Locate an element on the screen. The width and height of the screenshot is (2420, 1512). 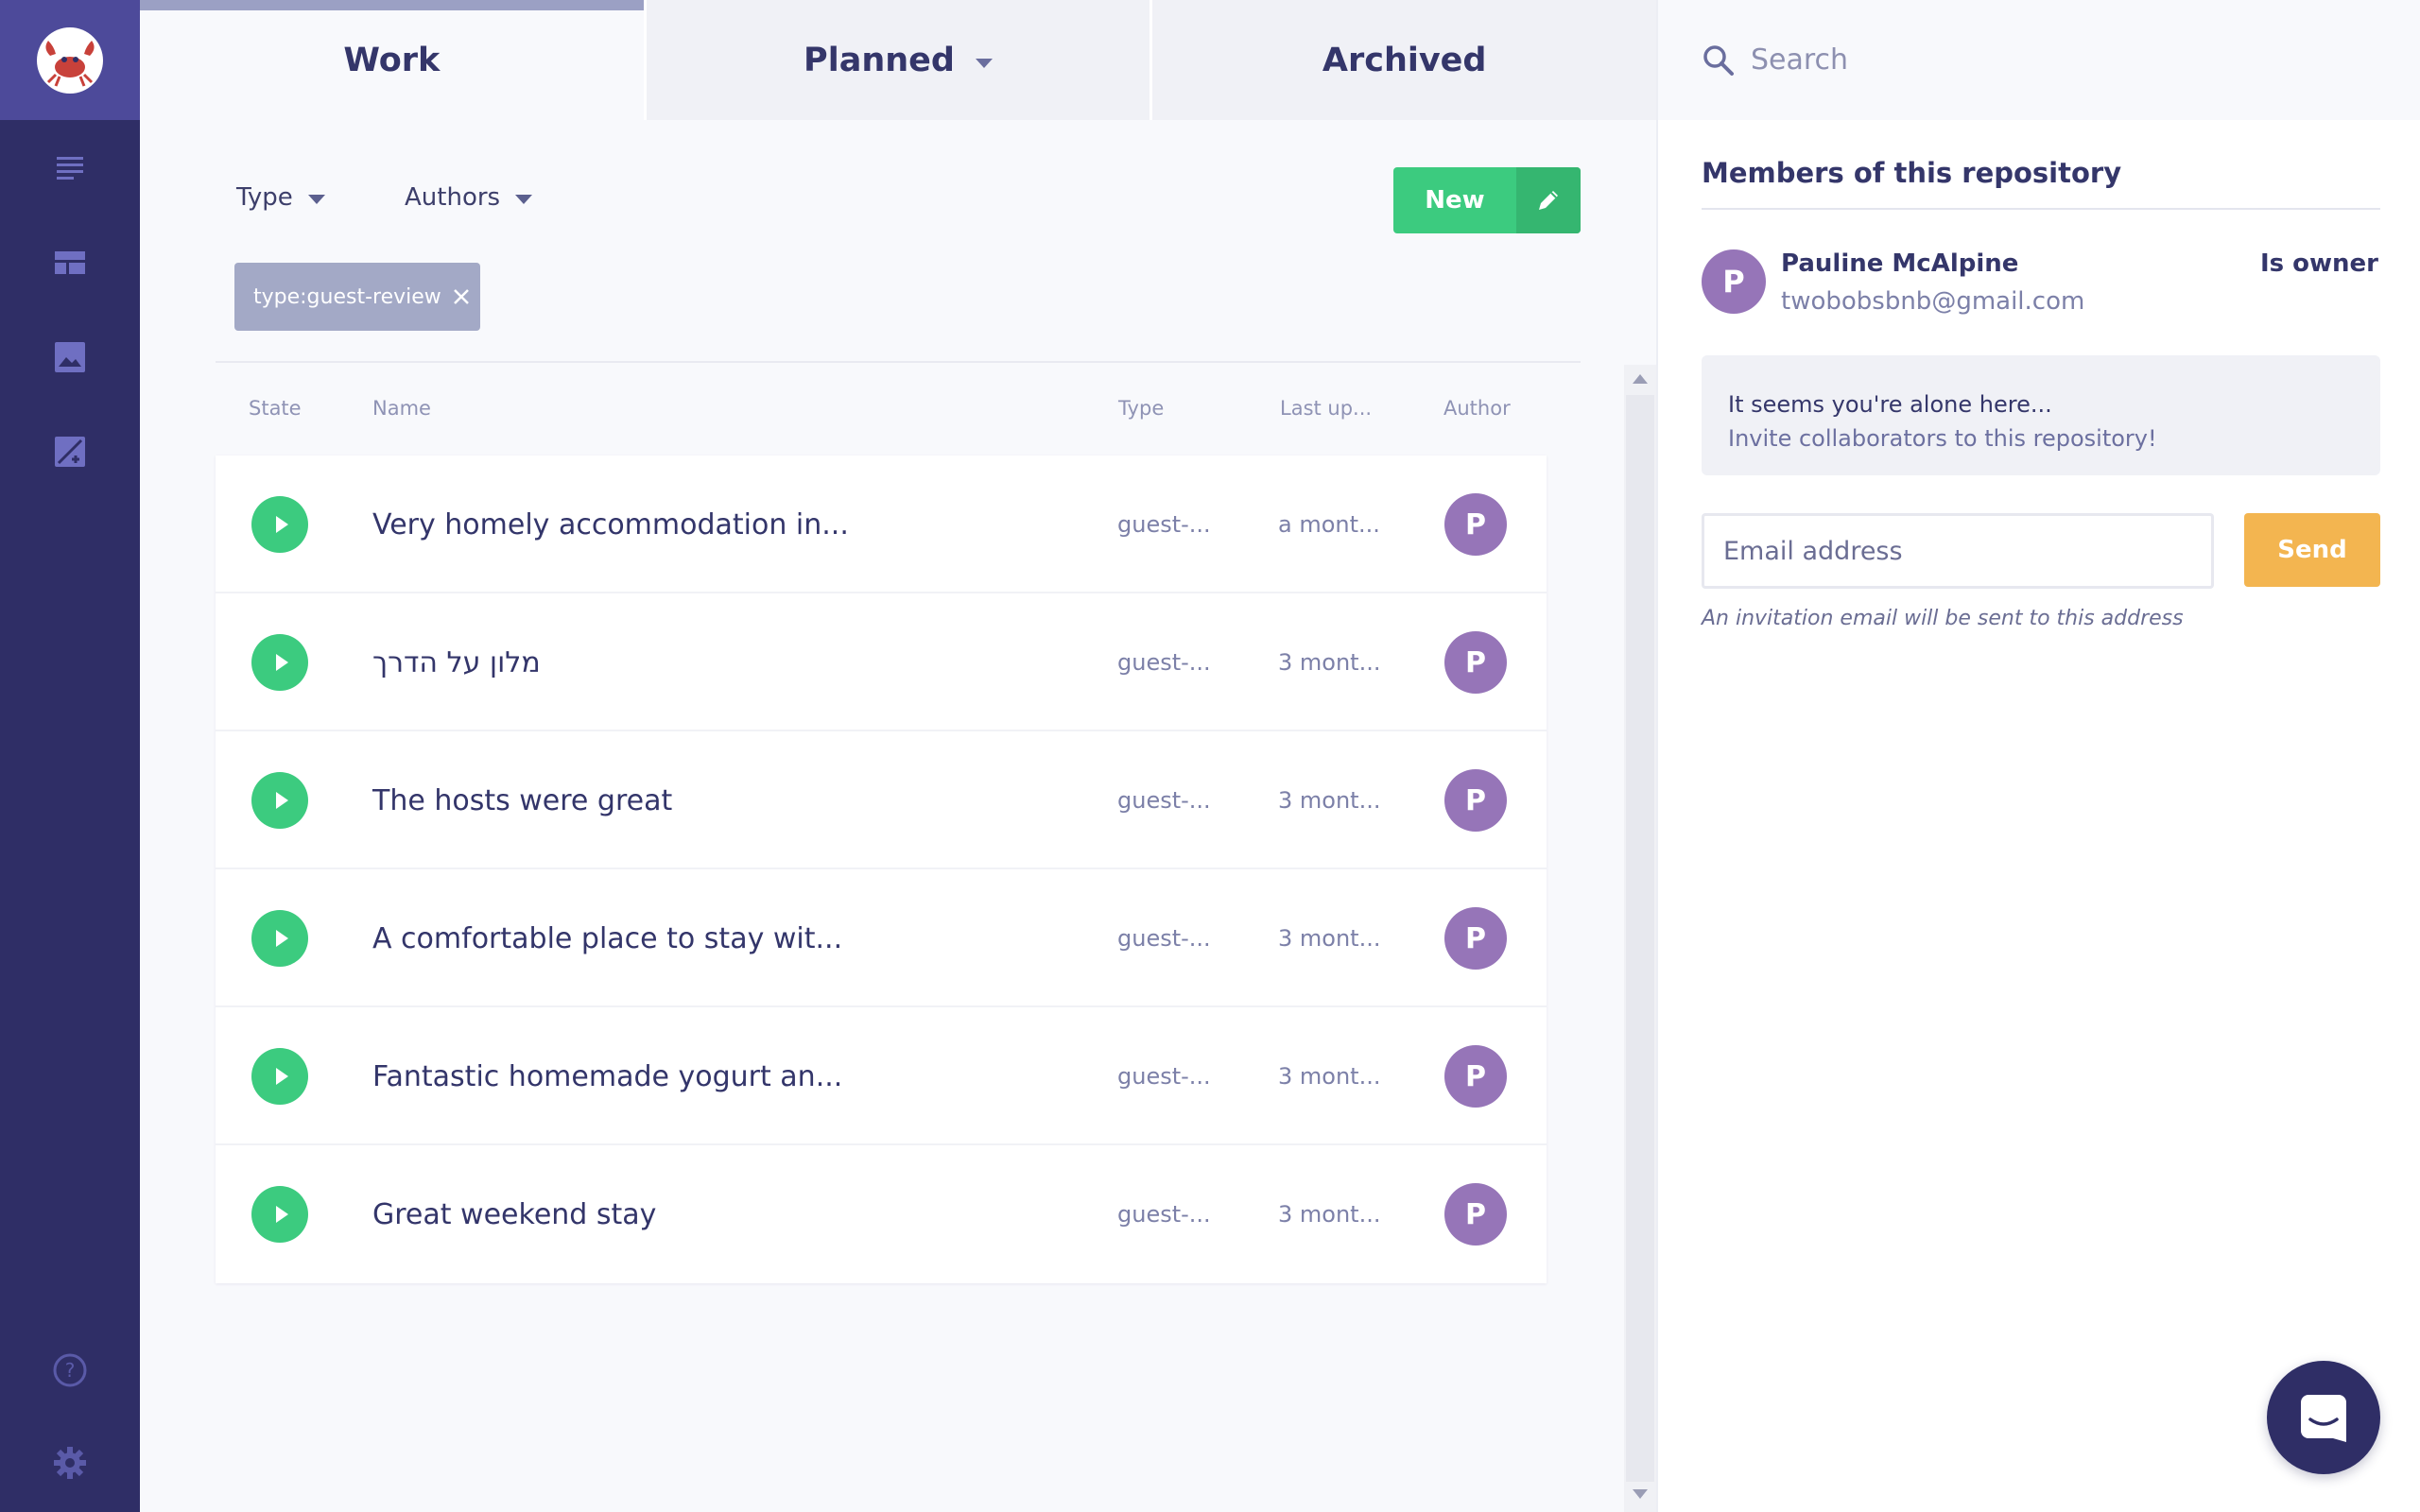
tab-bar: Work Planned Archived is located at coordinates (898, 60).